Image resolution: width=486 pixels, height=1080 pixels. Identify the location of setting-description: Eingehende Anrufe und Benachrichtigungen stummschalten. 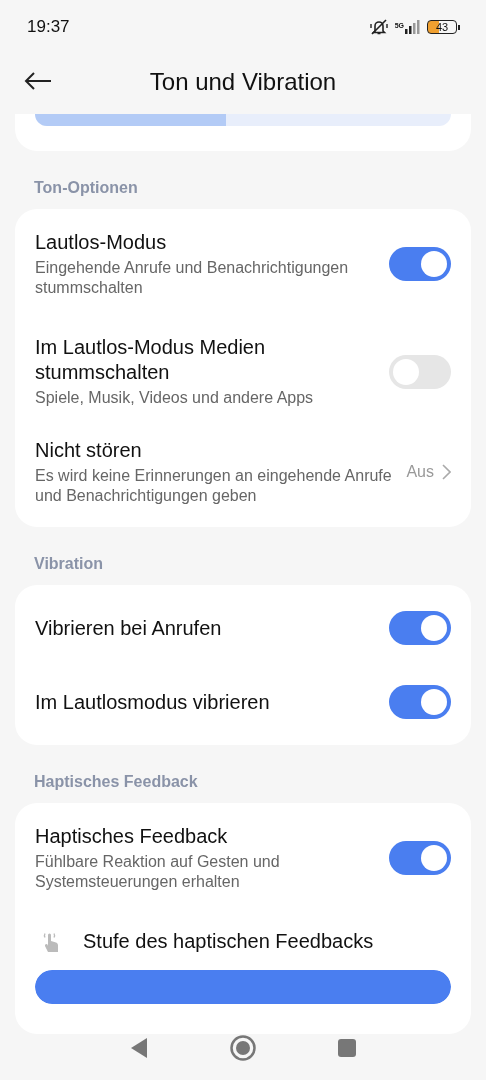
(192, 278).